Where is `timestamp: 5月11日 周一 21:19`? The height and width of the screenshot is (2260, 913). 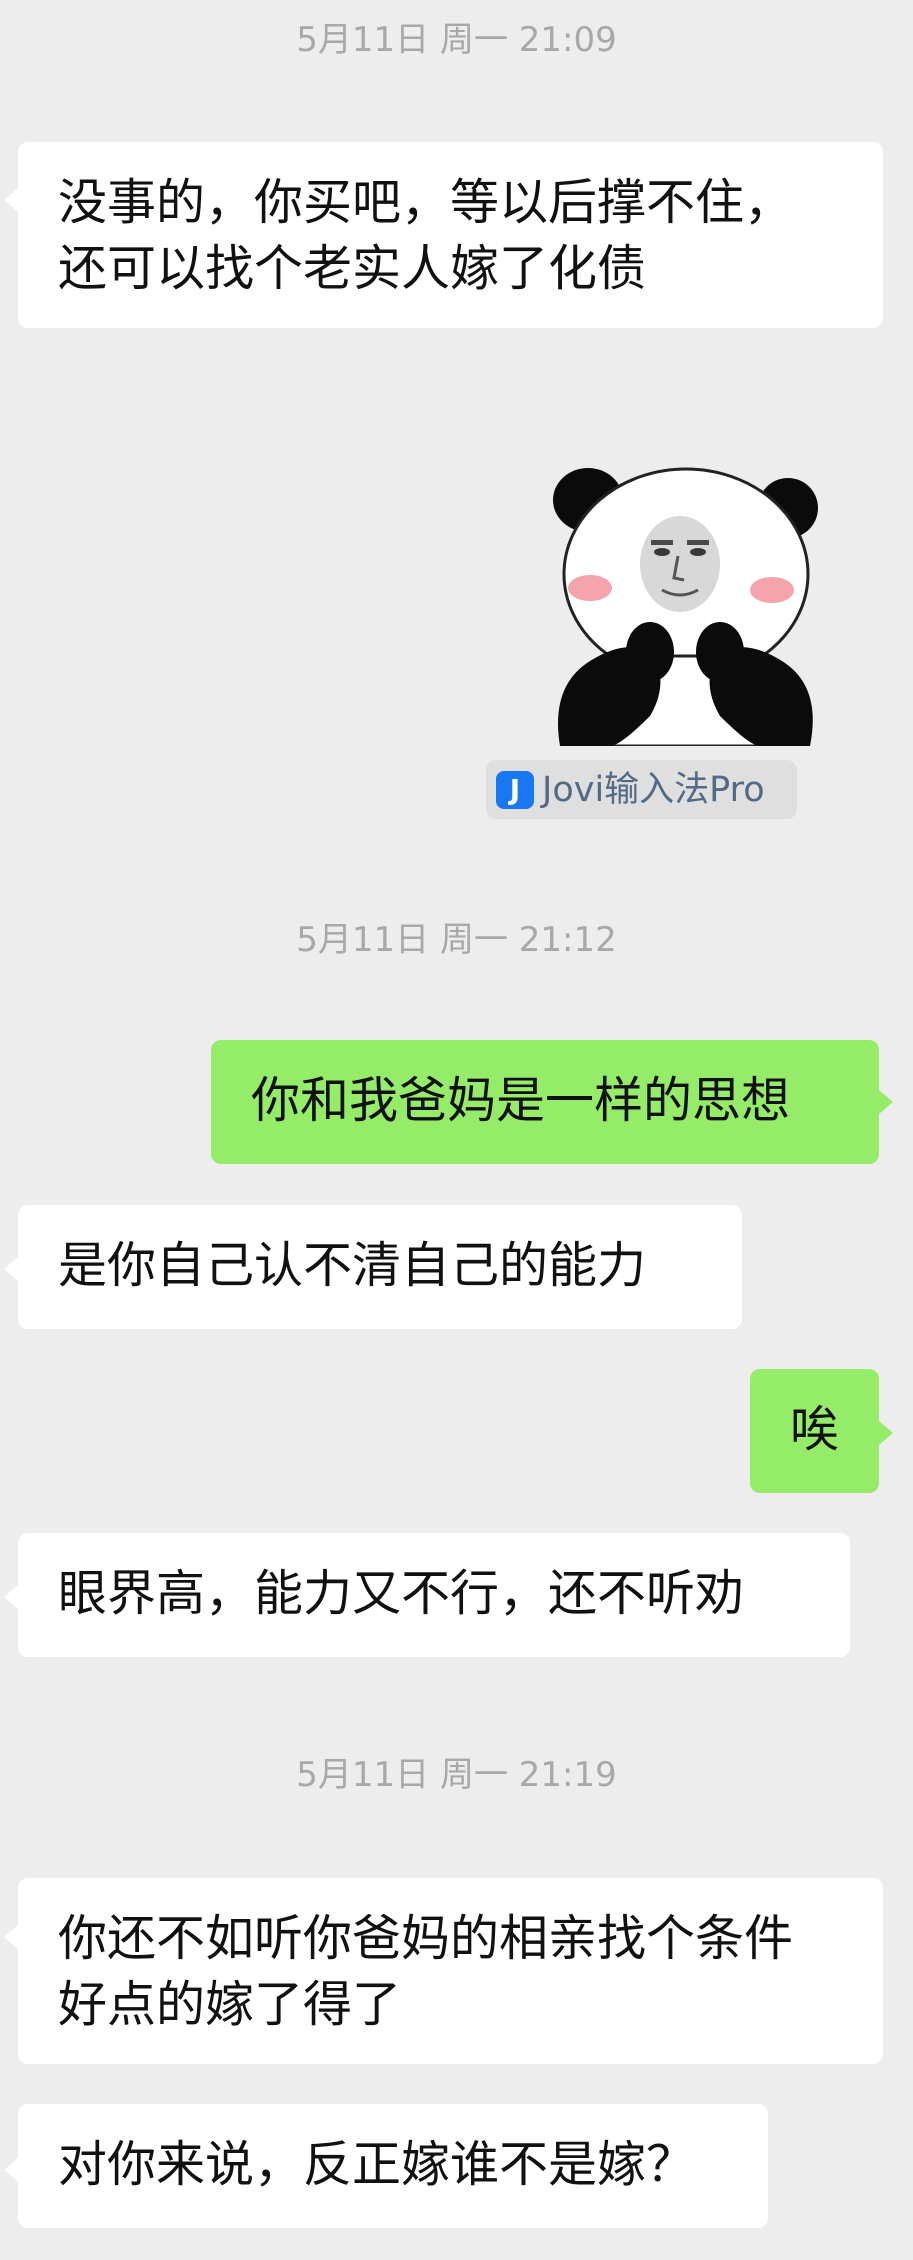
timestamp: 5月11日 周一 21:19 is located at coordinates (456, 1775).